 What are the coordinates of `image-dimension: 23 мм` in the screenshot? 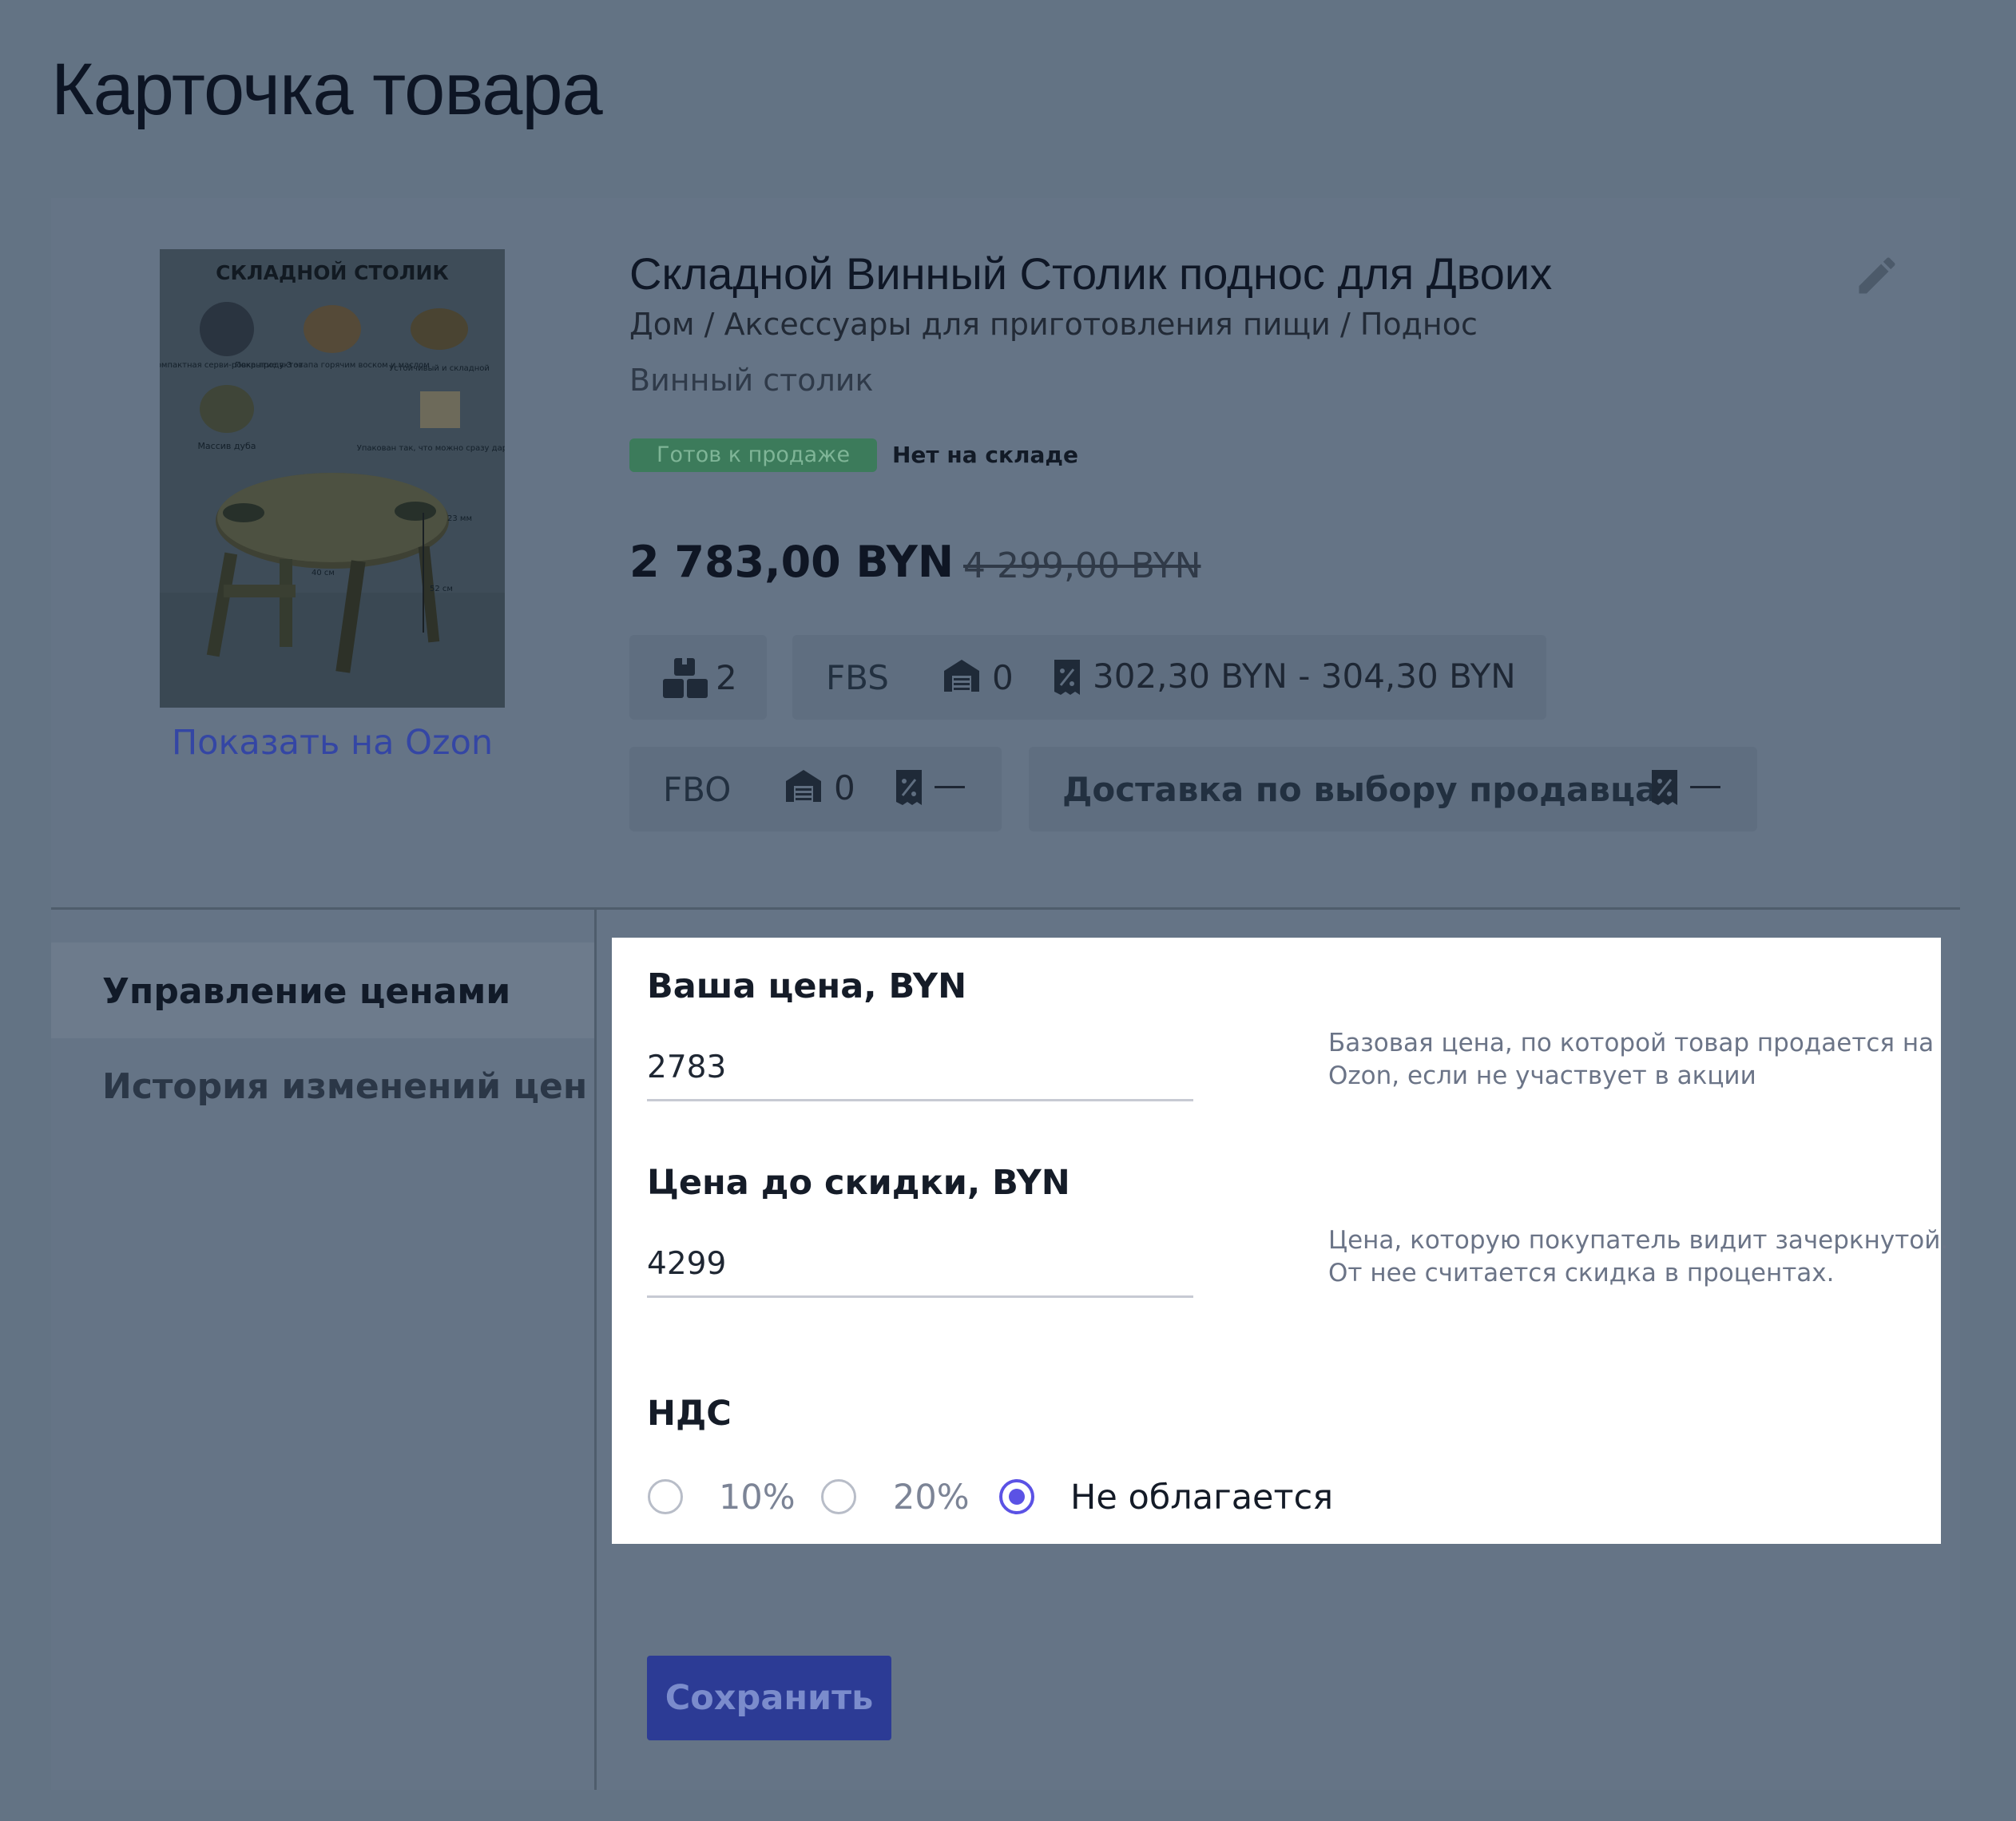 It's located at (459, 518).